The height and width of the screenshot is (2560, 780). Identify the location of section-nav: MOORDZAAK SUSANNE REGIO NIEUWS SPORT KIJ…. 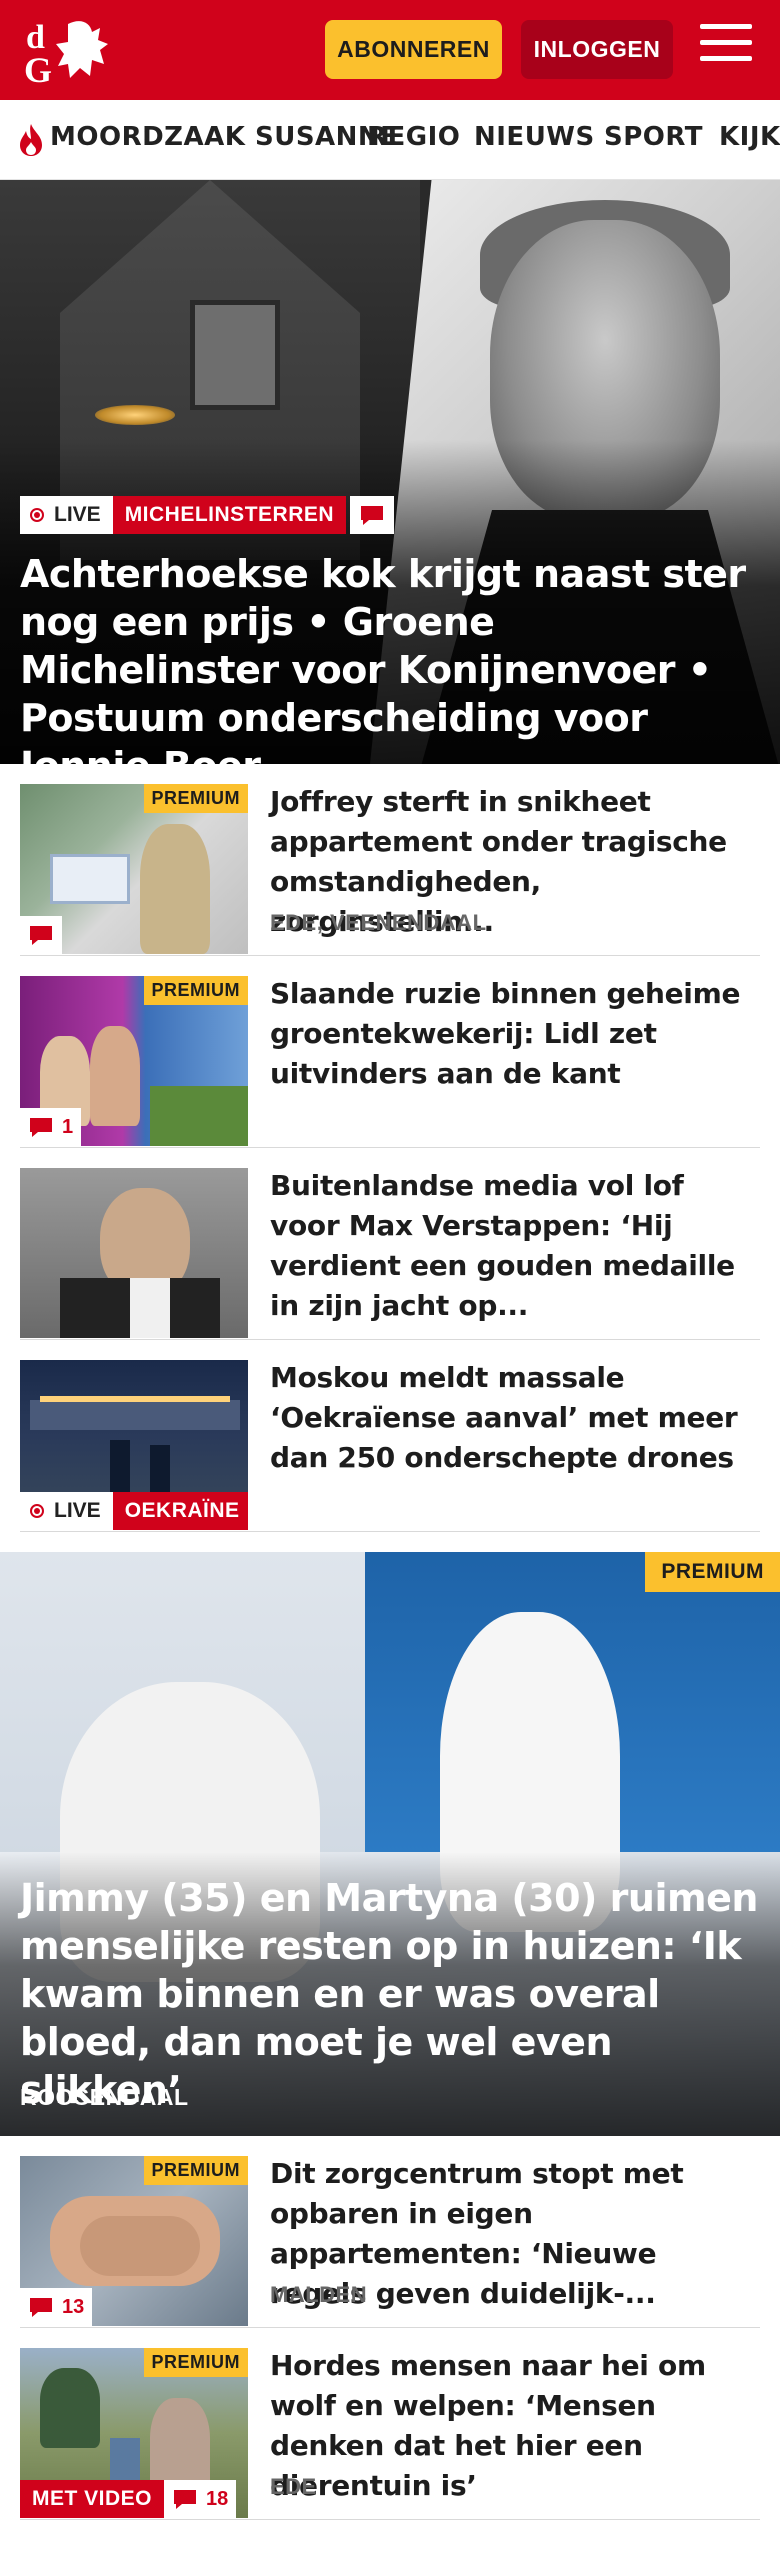
(390, 140).